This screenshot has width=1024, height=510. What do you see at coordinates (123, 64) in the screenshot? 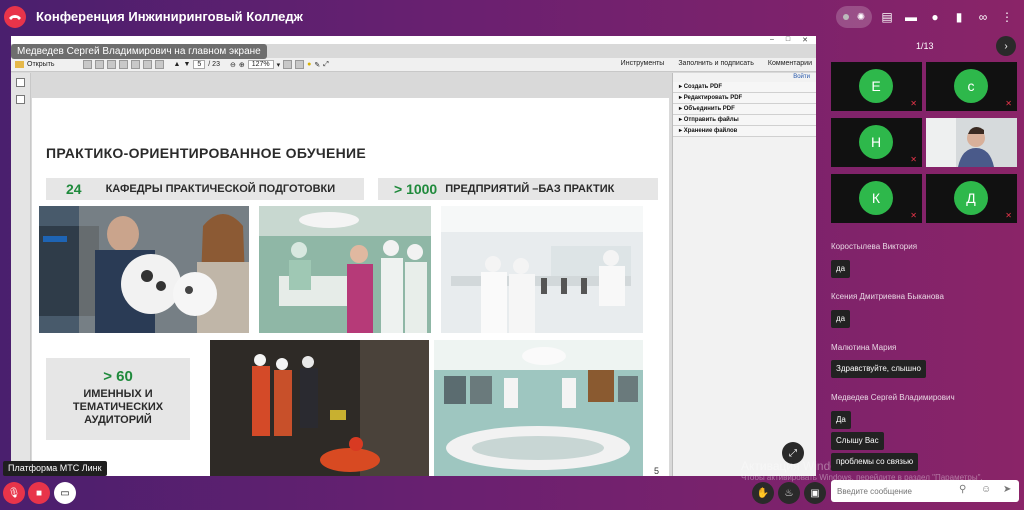
I see `share-icon` at bounding box center [123, 64].